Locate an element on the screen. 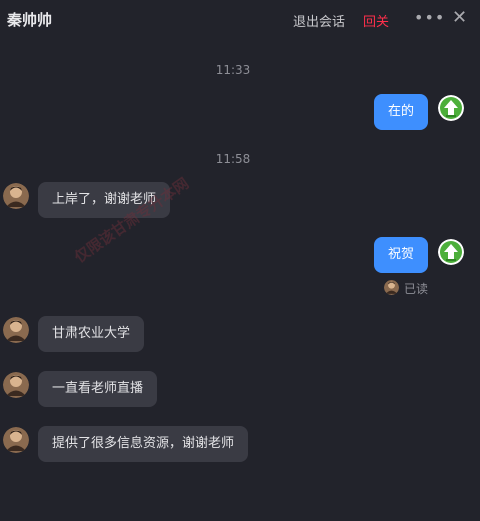  message-bubble-self: 在的 is located at coordinates (400, 112).